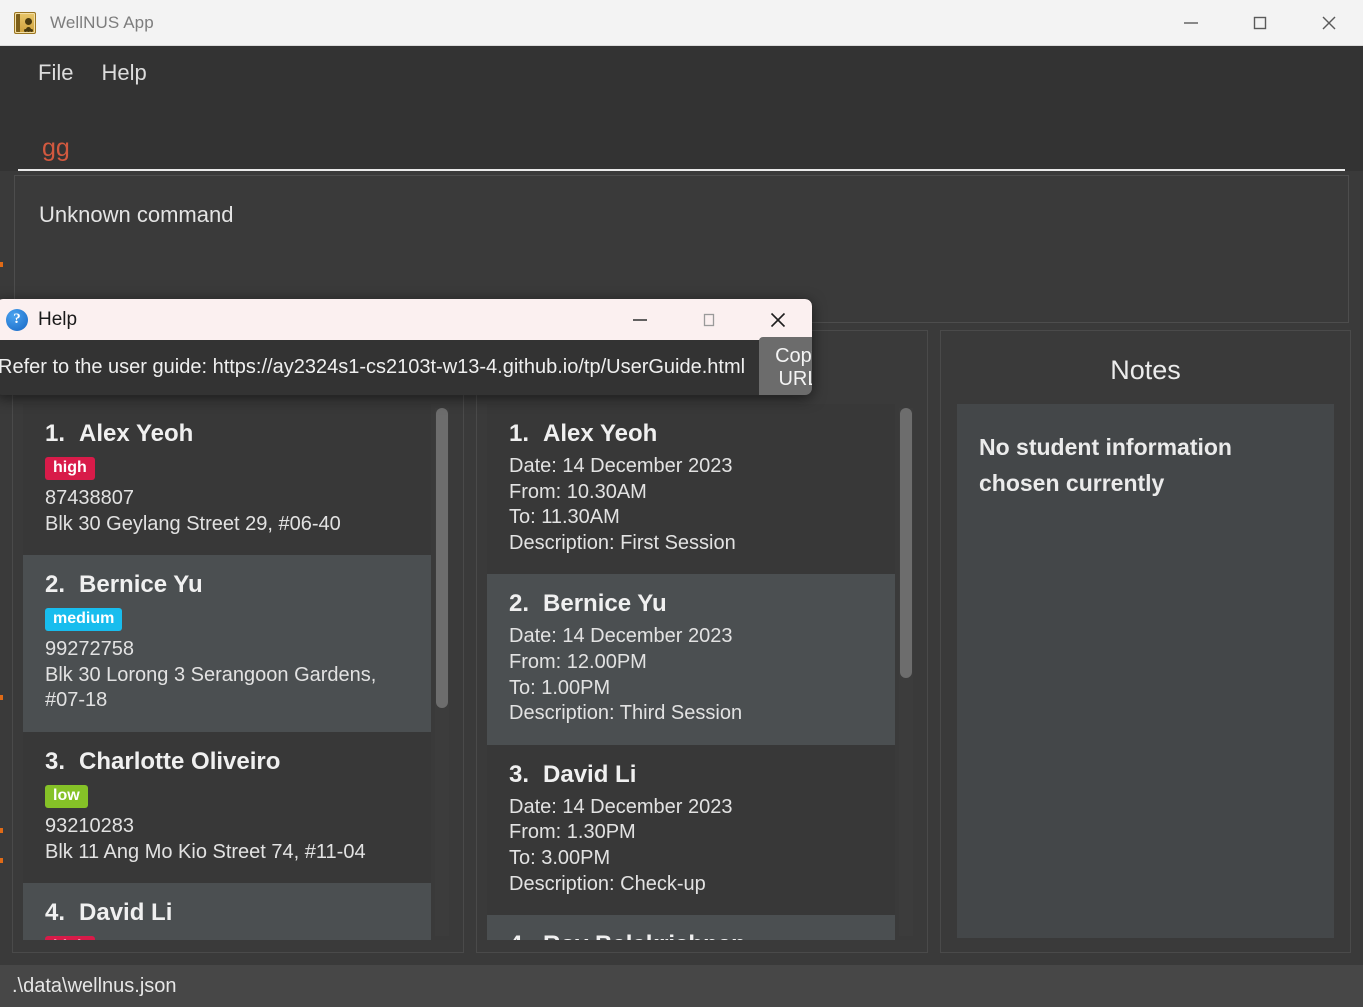 The height and width of the screenshot is (1007, 1363). What do you see at coordinates (691, 604) in the screenshot?
I see `session-card-head: 2. Bernice Yu` at bounding box center [691, 604].